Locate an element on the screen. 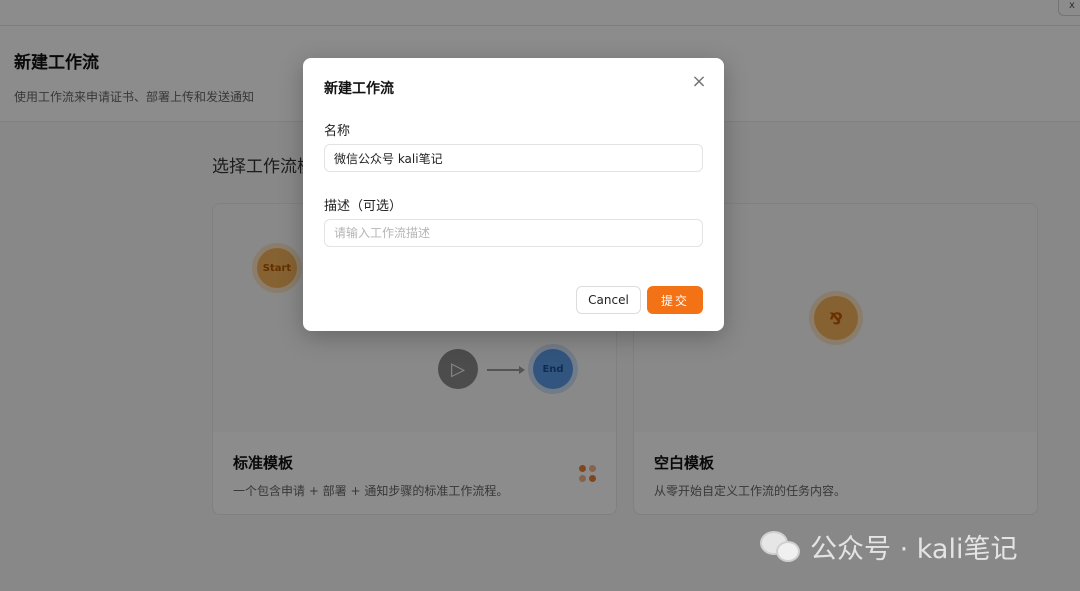 Image resolution: width=1080 pixels, height=591 pixels. description-label: 描述（可选） is located at coordinates (363, 206).